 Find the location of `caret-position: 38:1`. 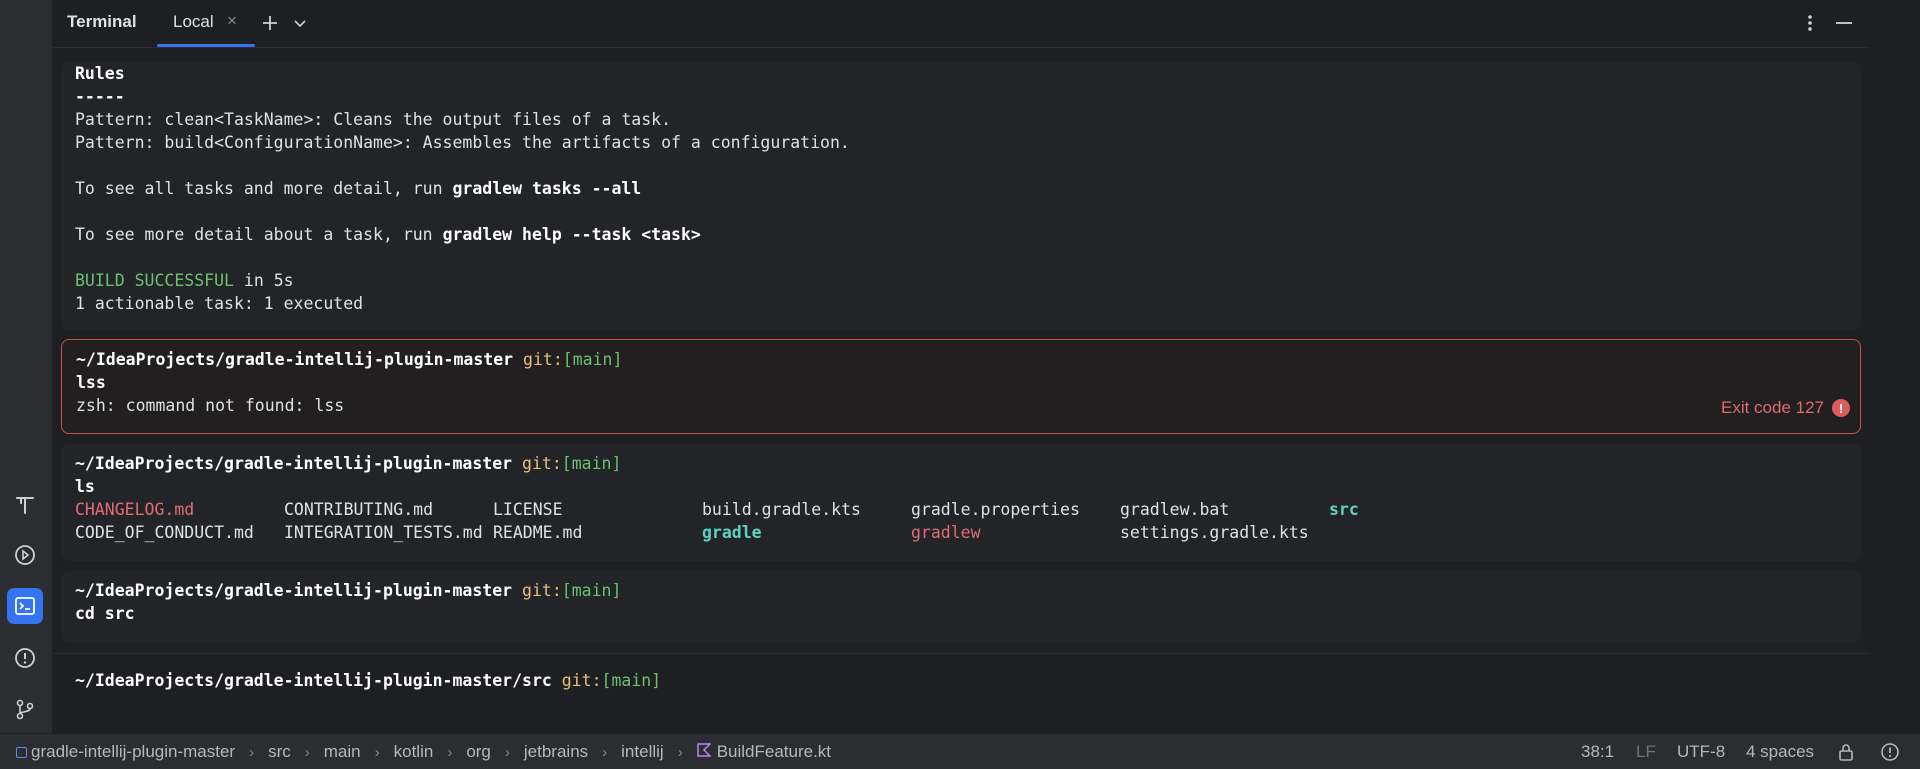

caret-position: 38:1 is located at coordinates (1597, 752).